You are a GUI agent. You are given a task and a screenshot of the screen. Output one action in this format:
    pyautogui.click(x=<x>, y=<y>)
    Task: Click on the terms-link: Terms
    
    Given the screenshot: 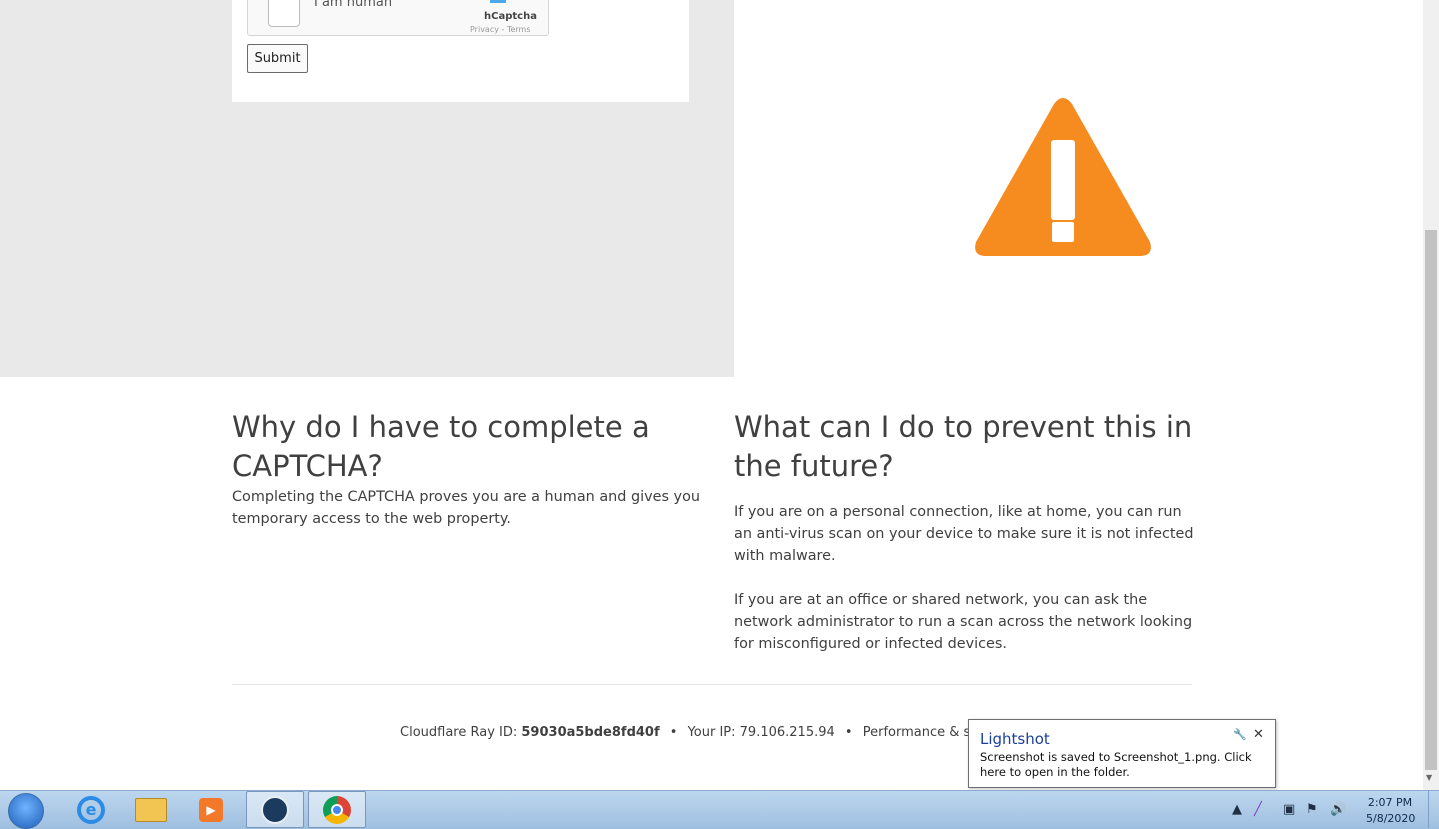 What is the action you would take?
    pyautogui.click(x=519, y=29)
    